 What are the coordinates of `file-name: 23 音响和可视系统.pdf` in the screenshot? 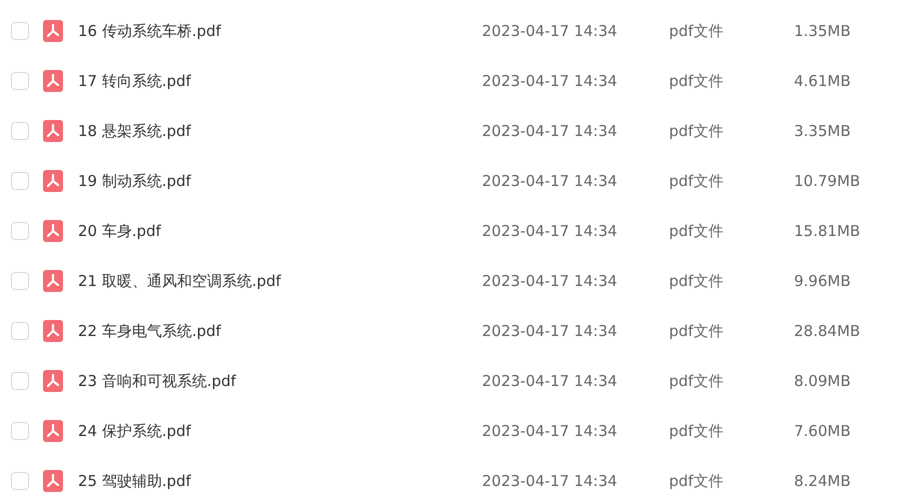 It's located at (280, 381).